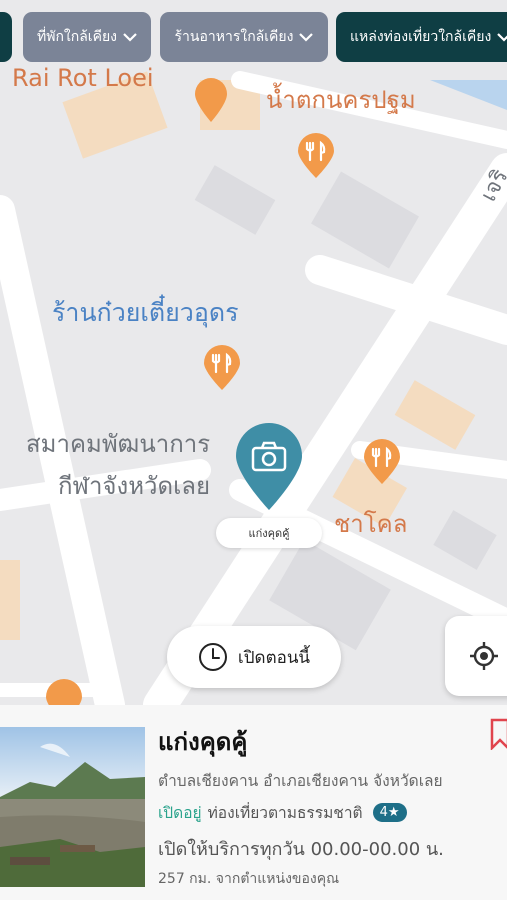 This screenshot has height=900, width=507. Describe the element at coordinates (118, 444) in the screenshot. I see `map-label-sports-assoc-line1: สมาคมพัฒนาการ` at that location.